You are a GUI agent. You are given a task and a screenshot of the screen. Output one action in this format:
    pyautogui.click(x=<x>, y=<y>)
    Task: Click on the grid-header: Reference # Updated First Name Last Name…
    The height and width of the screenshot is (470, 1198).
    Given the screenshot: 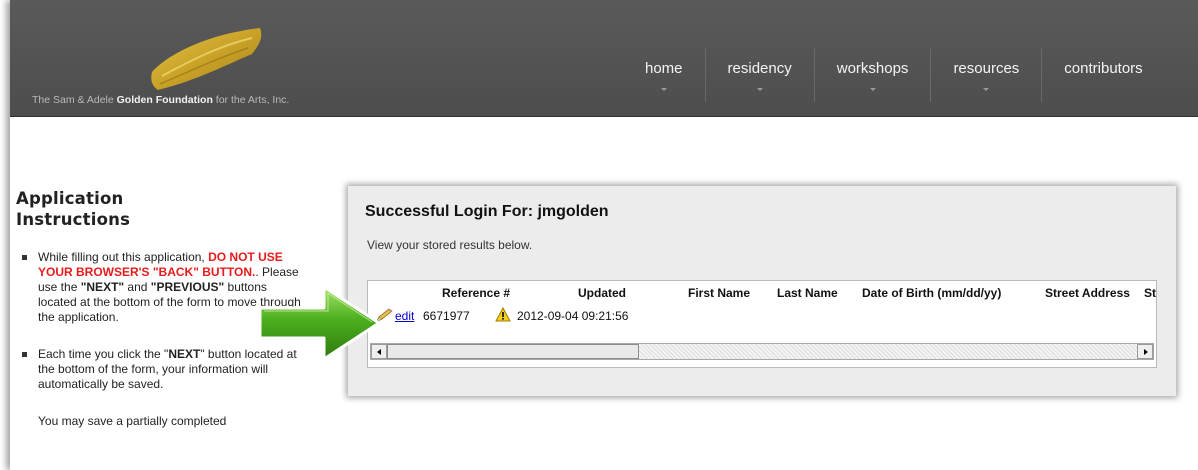 What is the action you would take?
    pyautogui.click(x=762, y=292)
    